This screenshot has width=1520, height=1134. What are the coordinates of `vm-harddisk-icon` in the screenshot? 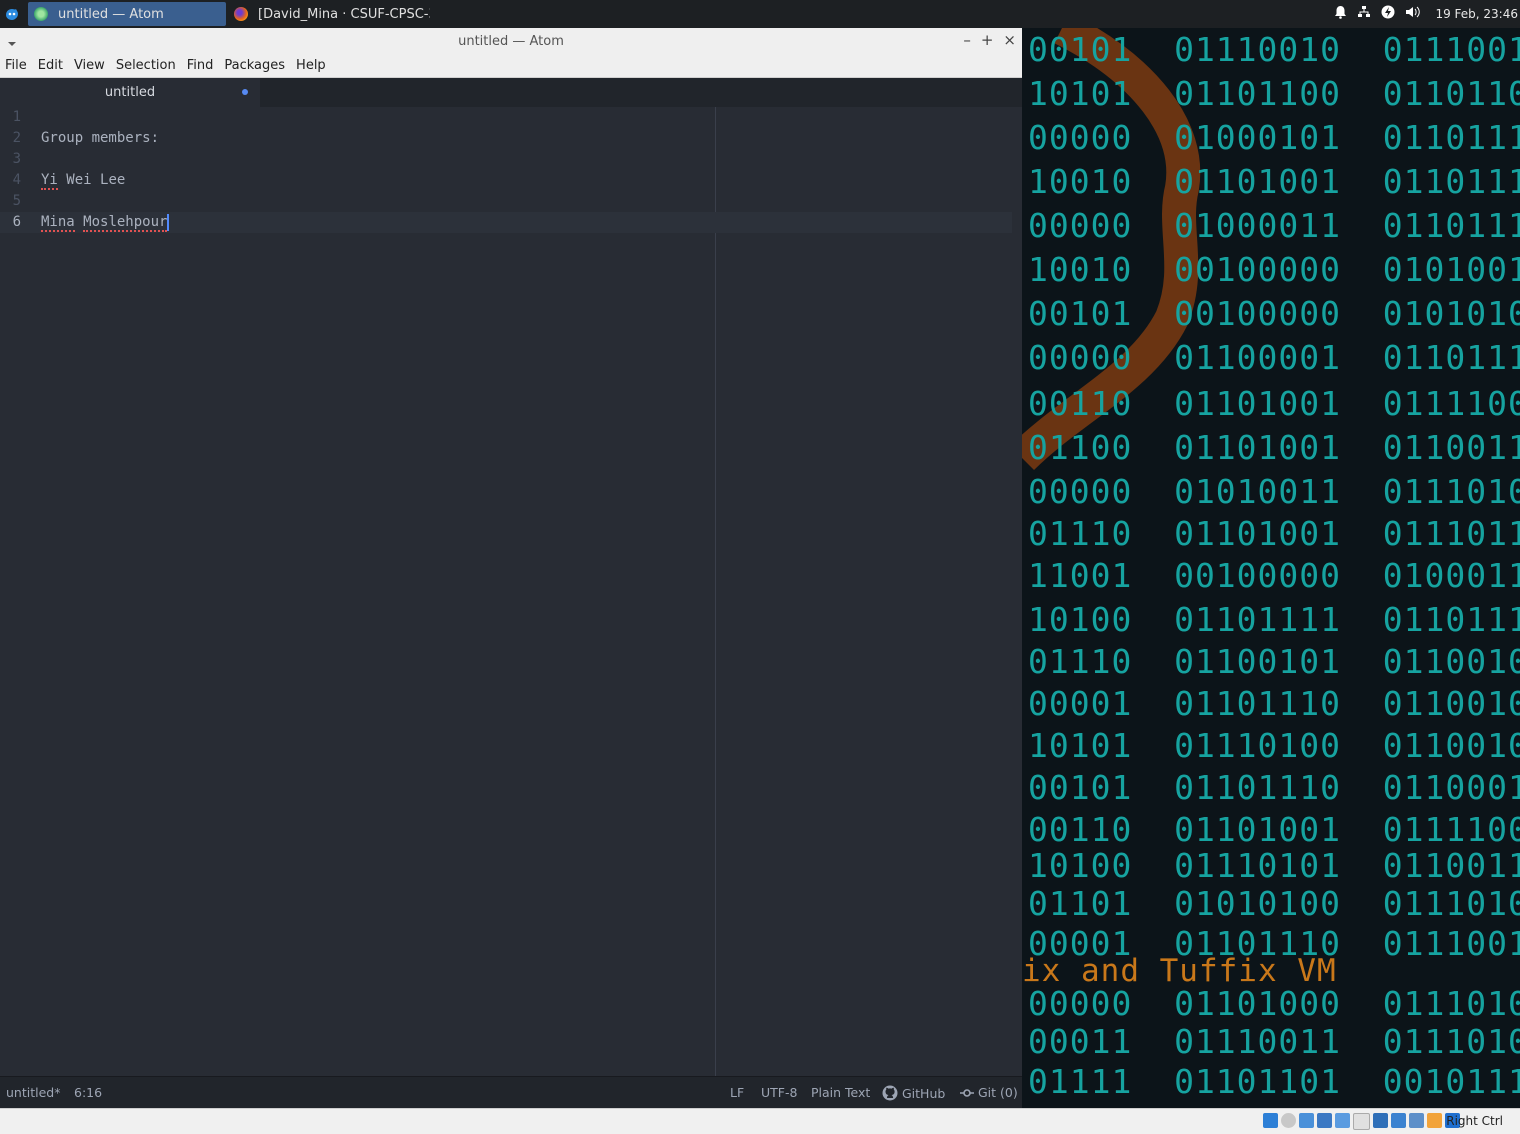 It's located at (1270, 1120).